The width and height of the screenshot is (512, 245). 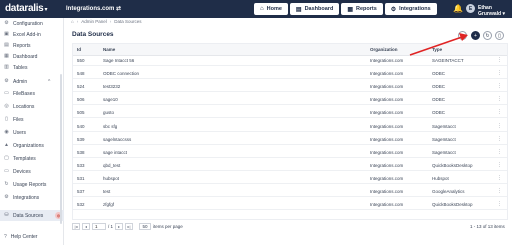 I want to click on cell-type: SageIntacct, so click(x=444, y=126).